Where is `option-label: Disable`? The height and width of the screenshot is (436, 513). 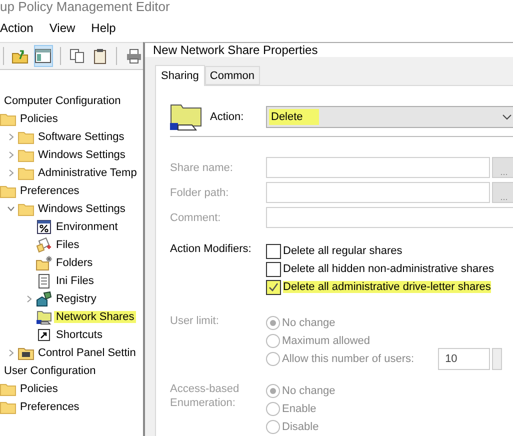
option-label: Disable is located at coordinates (300, 427).